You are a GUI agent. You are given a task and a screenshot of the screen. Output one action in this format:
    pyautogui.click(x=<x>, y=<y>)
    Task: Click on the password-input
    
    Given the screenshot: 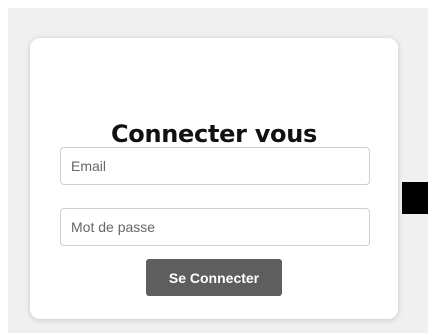 What is the action you would take?
    pyautogui.click(x=215, y=227)
    